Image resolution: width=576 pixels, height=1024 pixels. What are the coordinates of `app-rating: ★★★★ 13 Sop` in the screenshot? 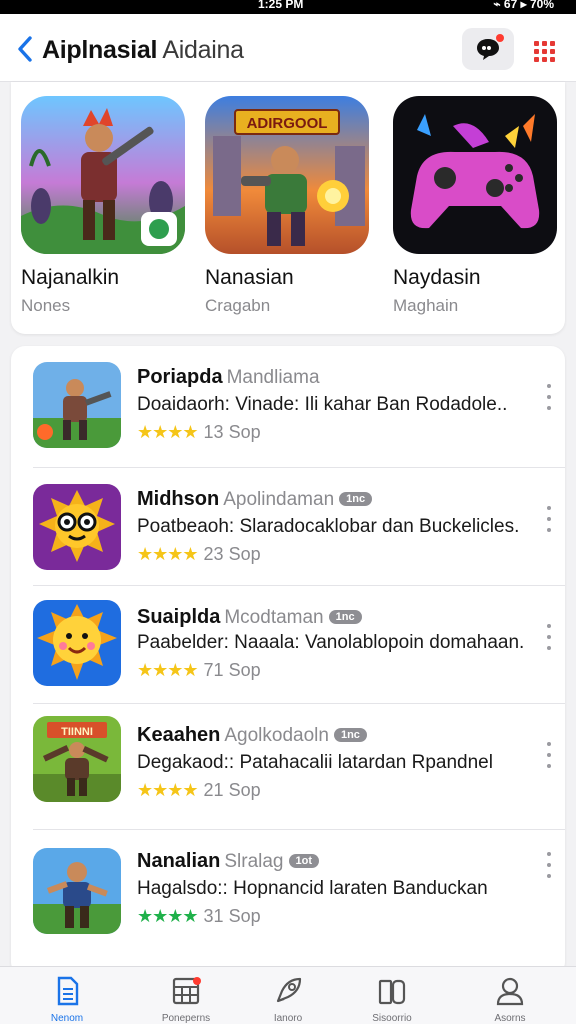 It's located at (199, 432).